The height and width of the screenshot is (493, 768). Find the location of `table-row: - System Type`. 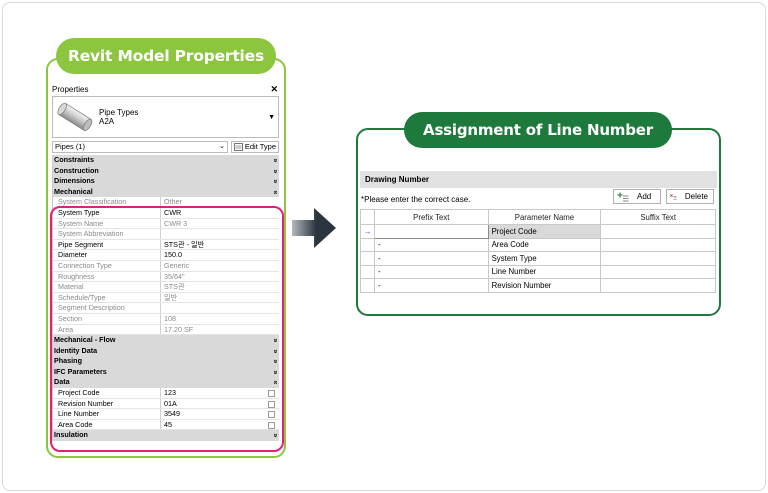

table-row: - System Type is located at coordinates (538, 258).